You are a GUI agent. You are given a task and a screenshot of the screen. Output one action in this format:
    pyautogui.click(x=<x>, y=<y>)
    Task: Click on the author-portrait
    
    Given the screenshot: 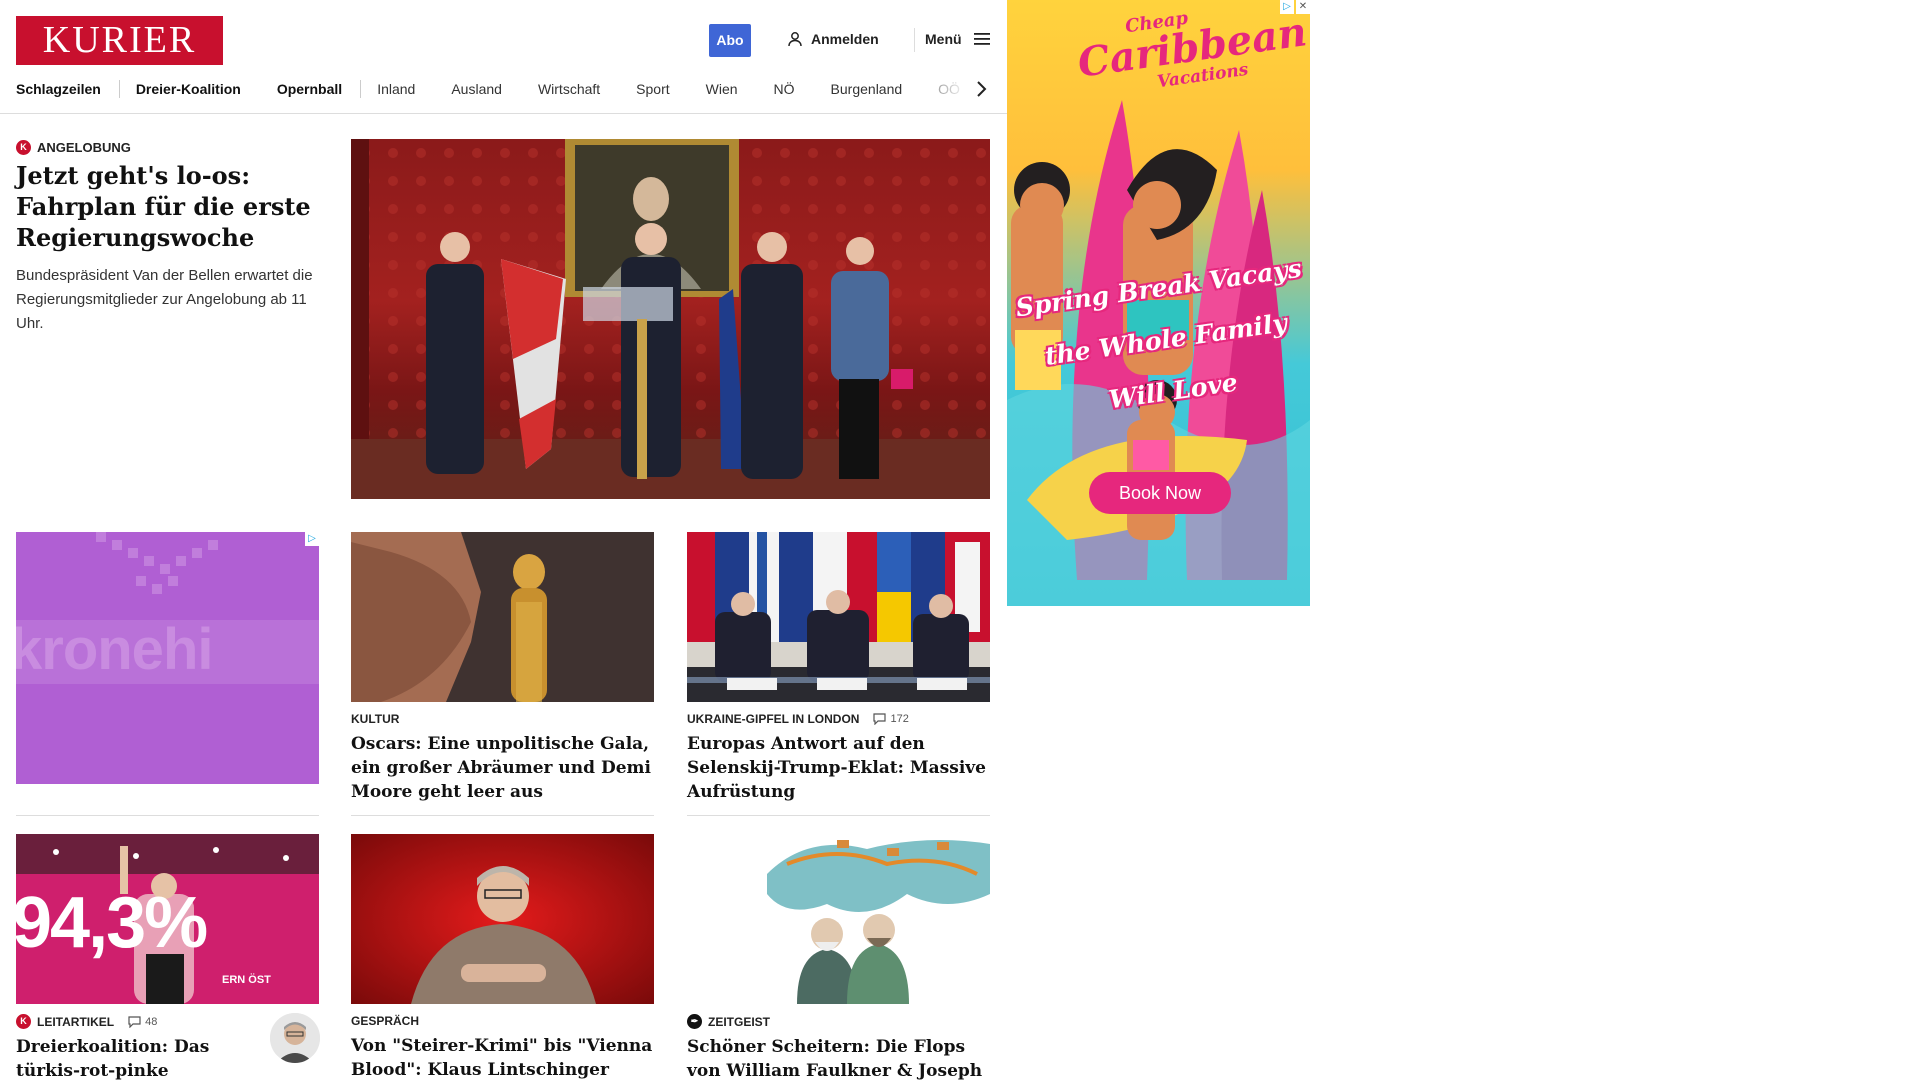 What is the action you would take?
    pyautogui.click(x=295, y=1038)
    